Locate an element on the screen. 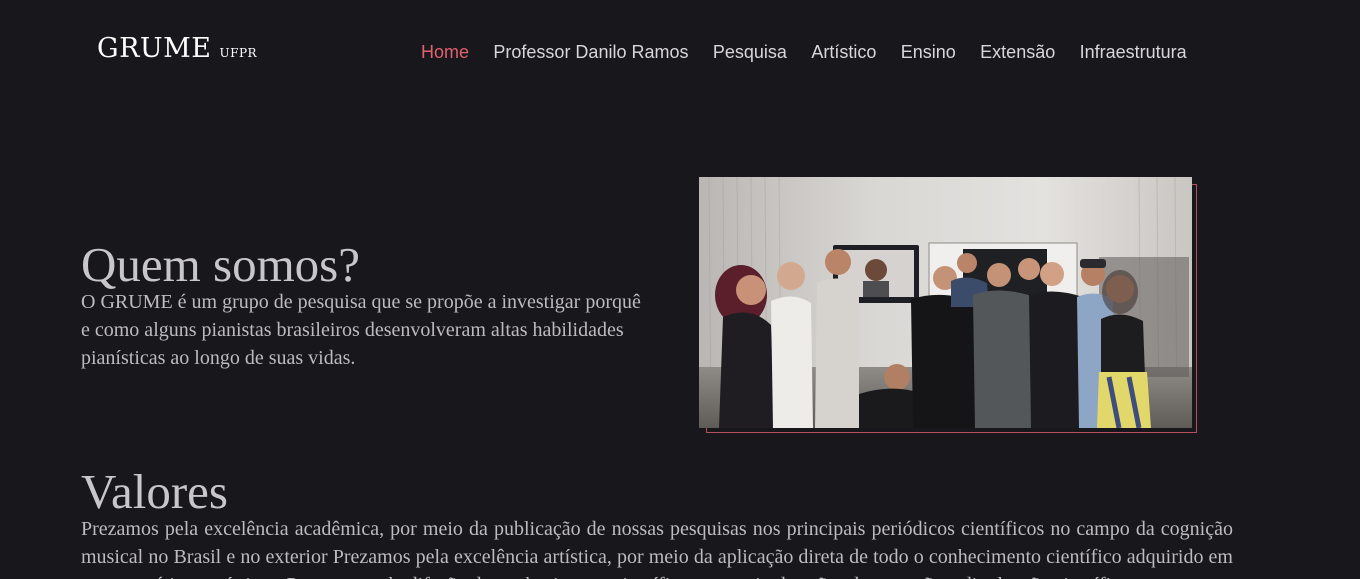  values-heading: Valores is located at coordinates (154, 491).